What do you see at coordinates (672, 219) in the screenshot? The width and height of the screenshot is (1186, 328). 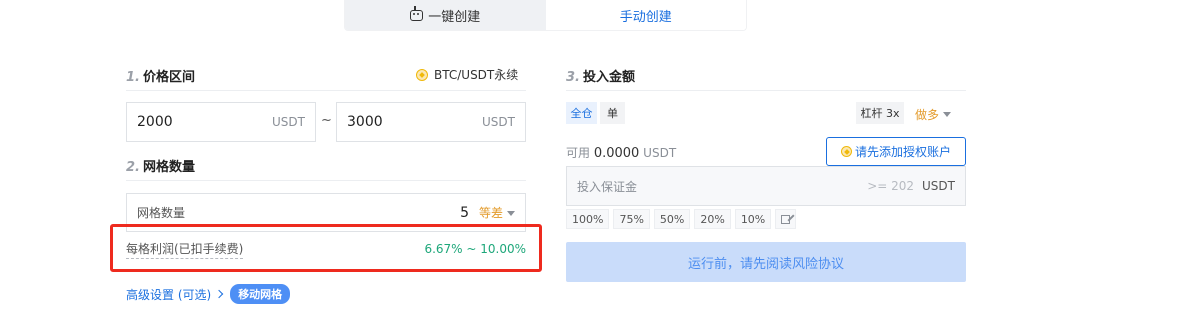 I see `percent-50-button: 50%` at bounding box center [672, 219].